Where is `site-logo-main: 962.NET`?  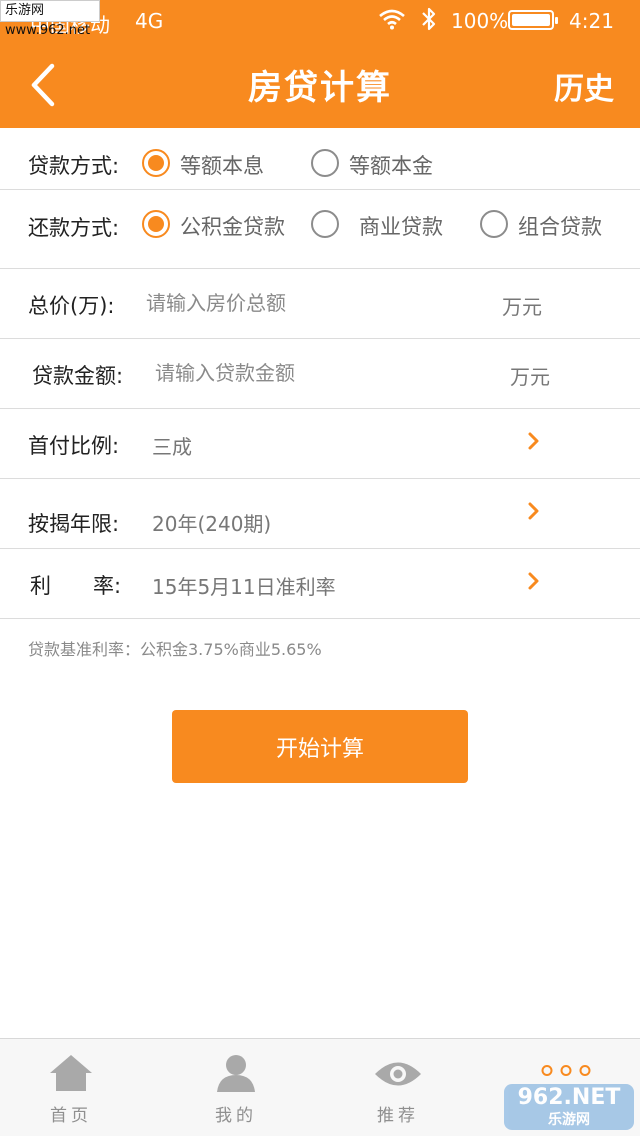
site-logo-main: 962.NET is located at coordinates (569, 1097).